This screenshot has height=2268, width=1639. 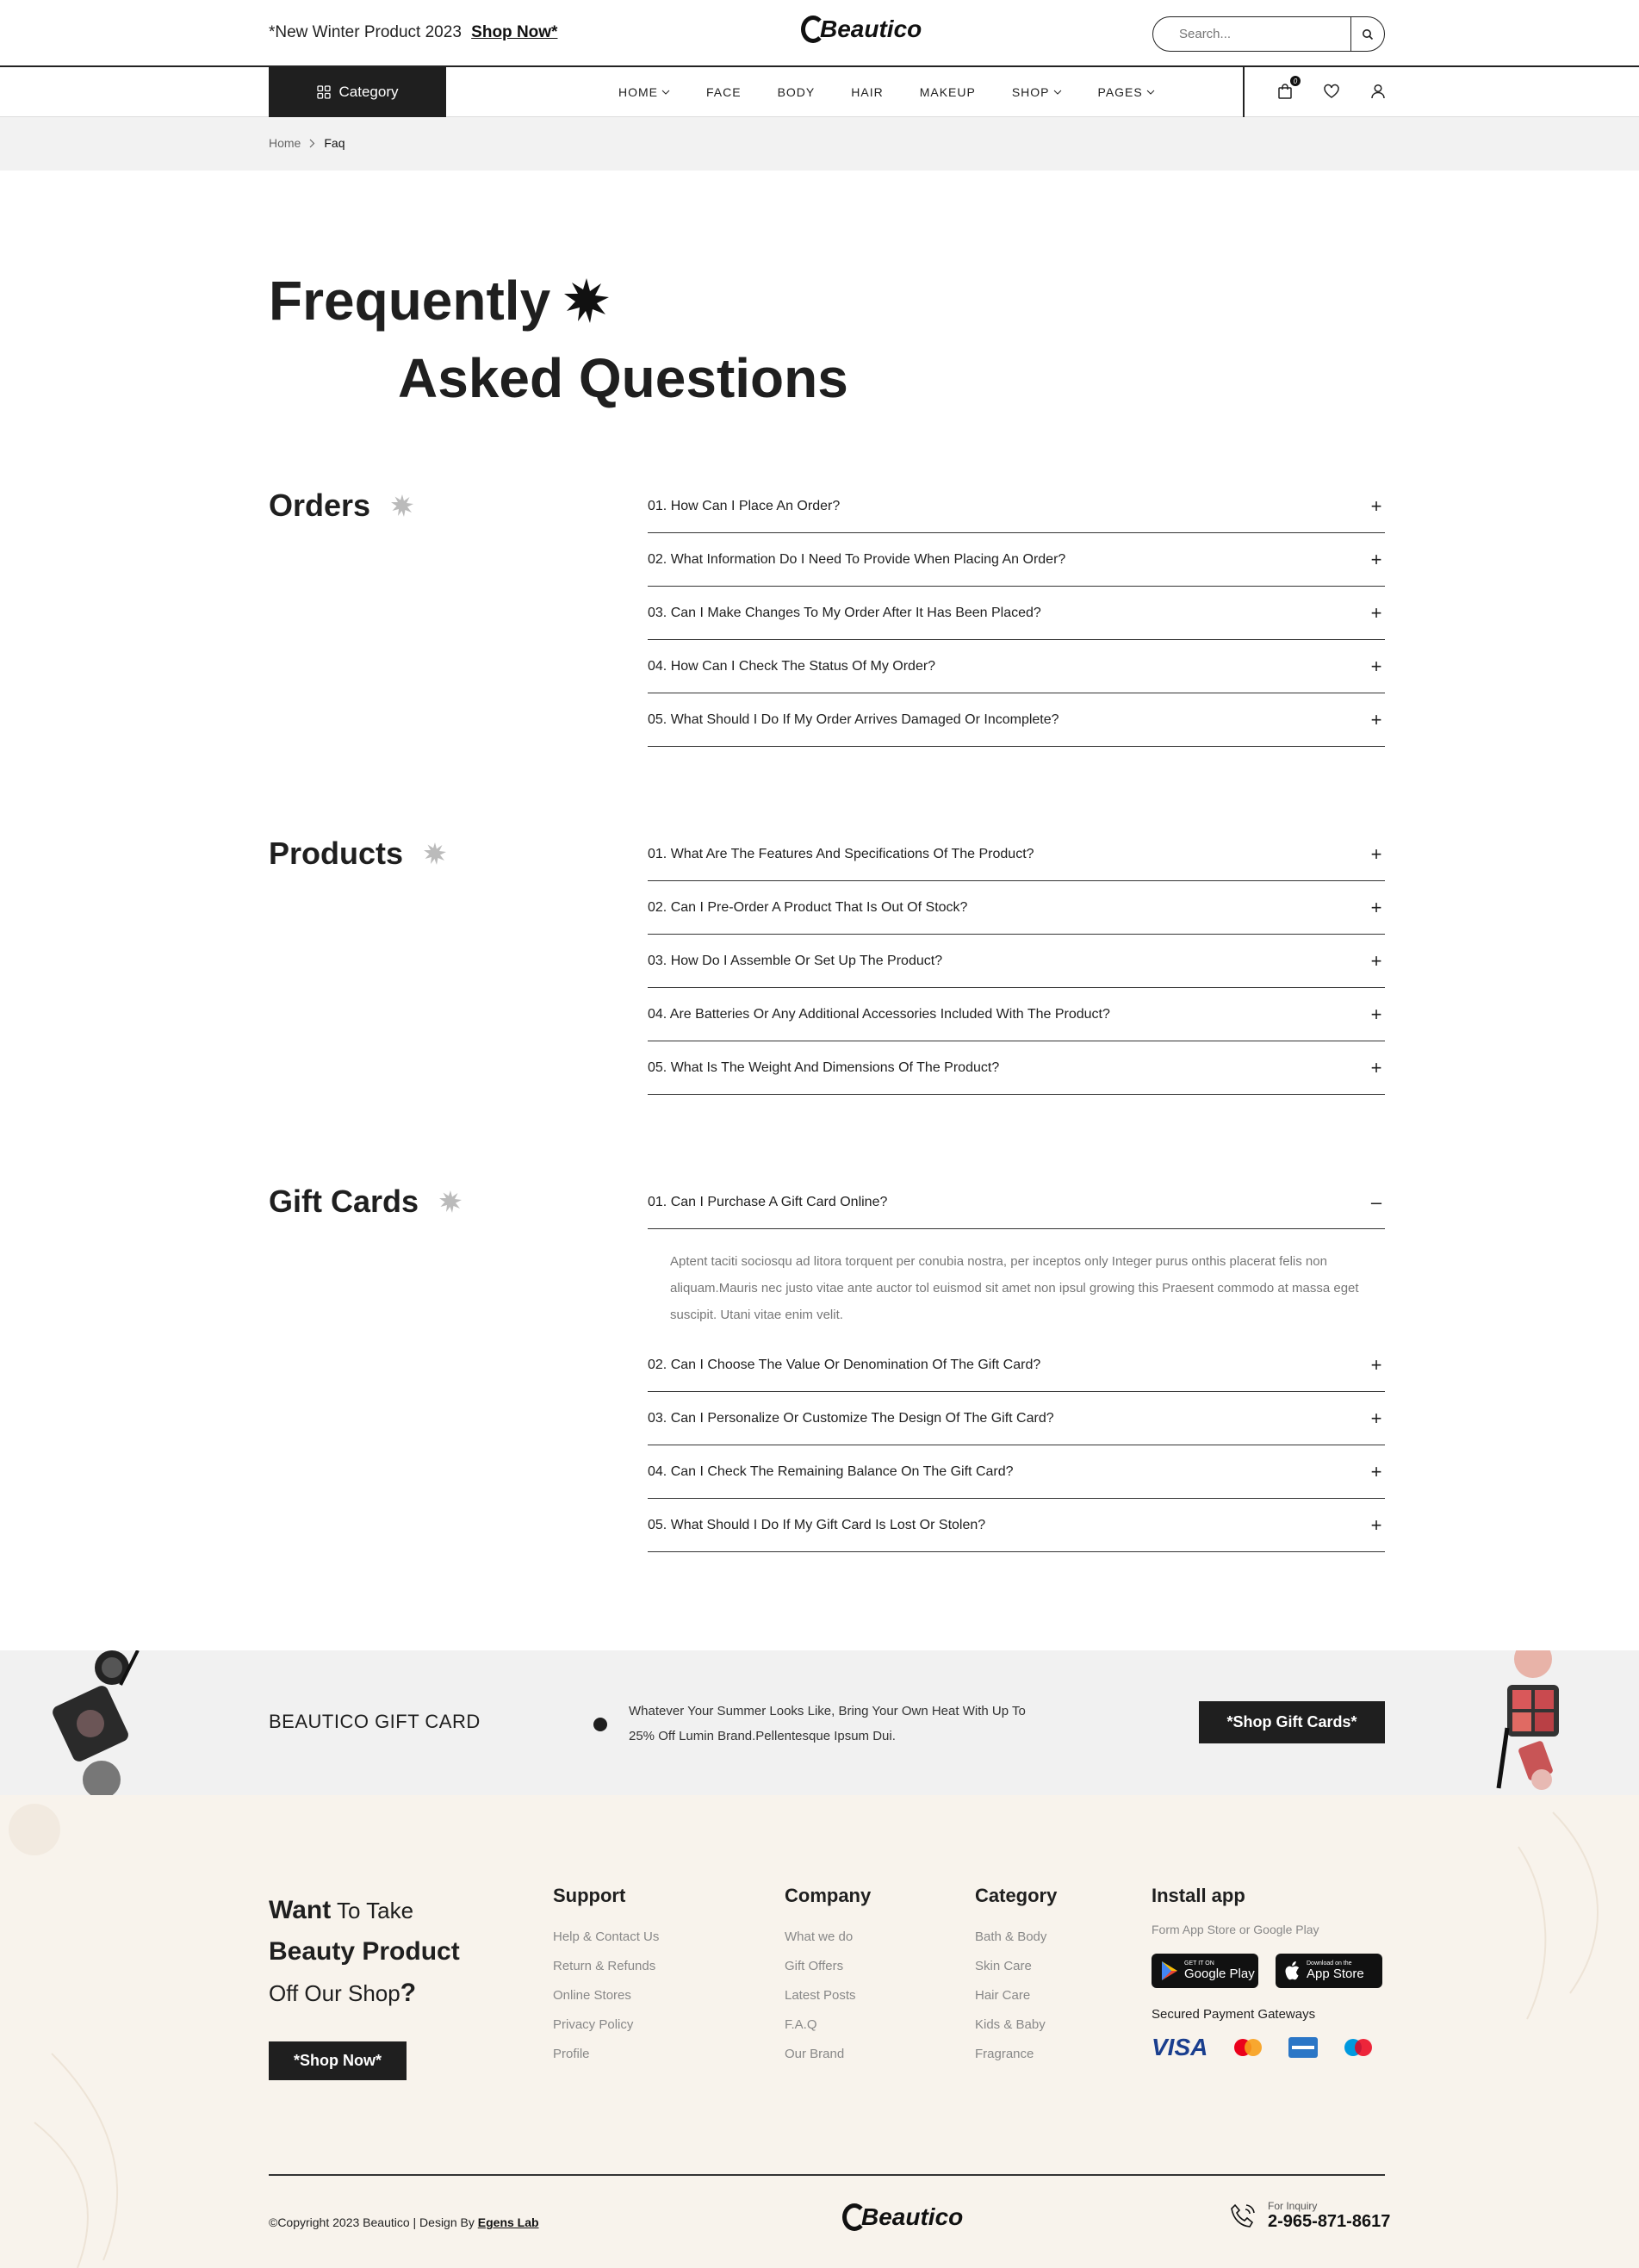 What do you see at coordinates (600, 1724) in the screenshot?
I see `bullet-dot` at bounding box center [600, 1724].